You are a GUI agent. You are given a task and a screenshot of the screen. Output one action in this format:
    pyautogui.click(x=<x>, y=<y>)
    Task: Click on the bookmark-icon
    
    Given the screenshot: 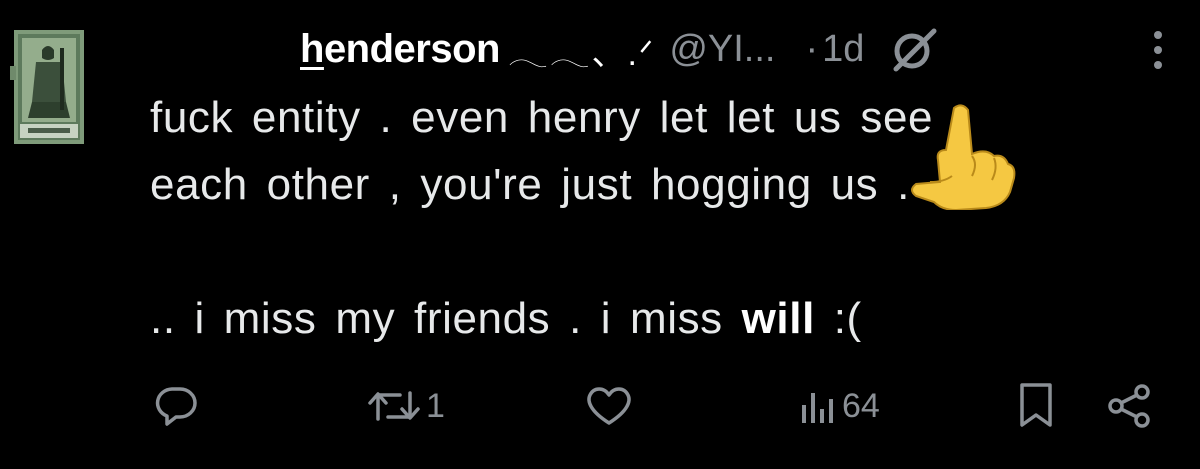 What is the action you would take?
    pyautogui.click(x=1036, y=405)
    